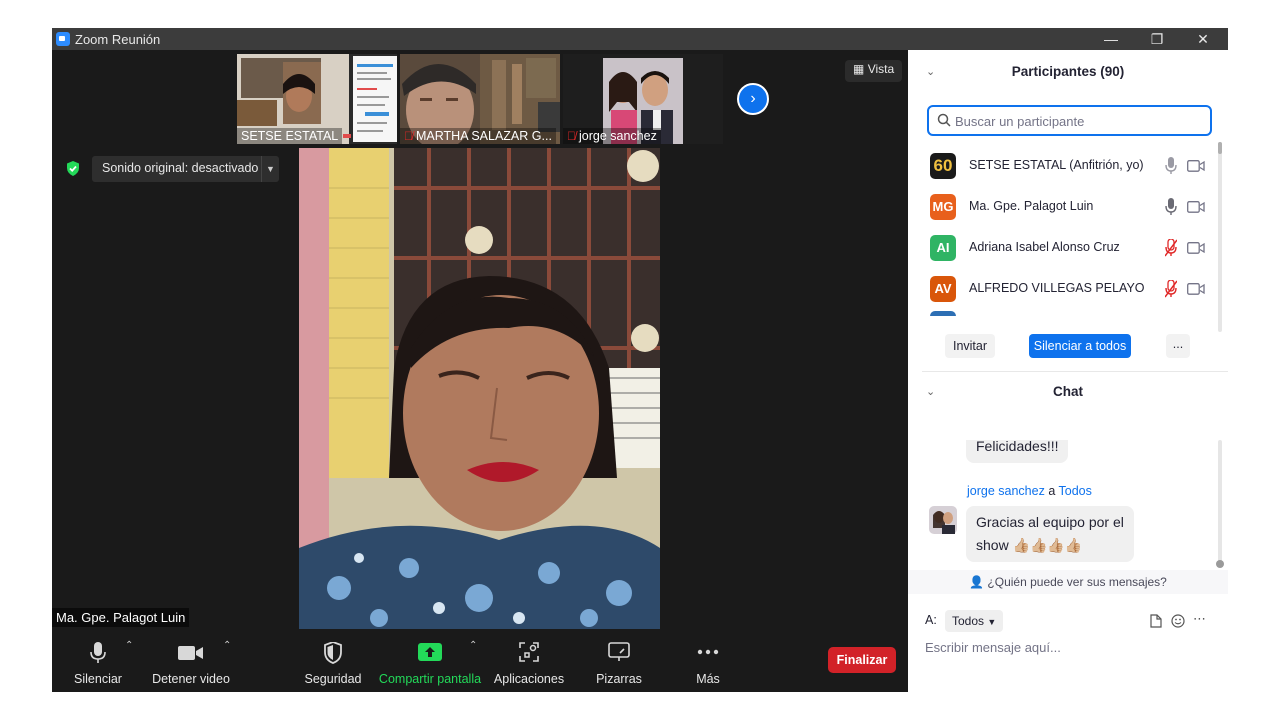  Describe the element at coordinates (1057, 288) in the screenshot. I see `participant-name: ALFREDO VILLEGAS PELAYO` at that location.